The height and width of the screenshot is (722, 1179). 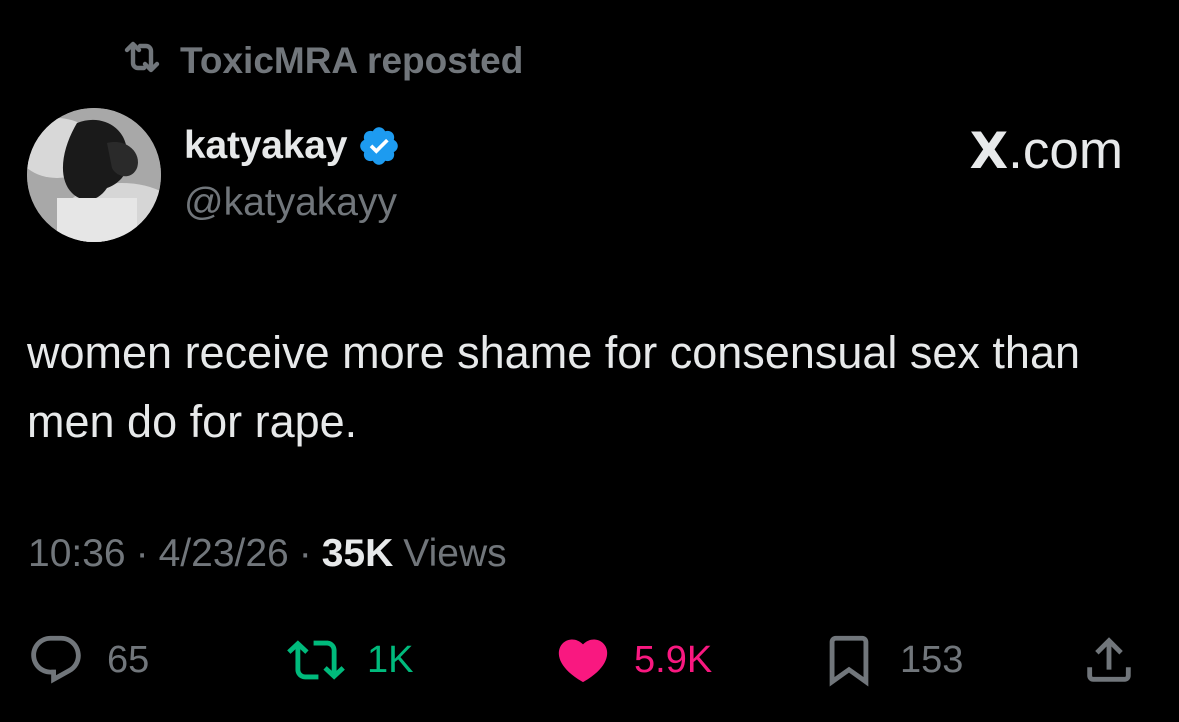 I want to click on avatar, so click(x=94, y=175).